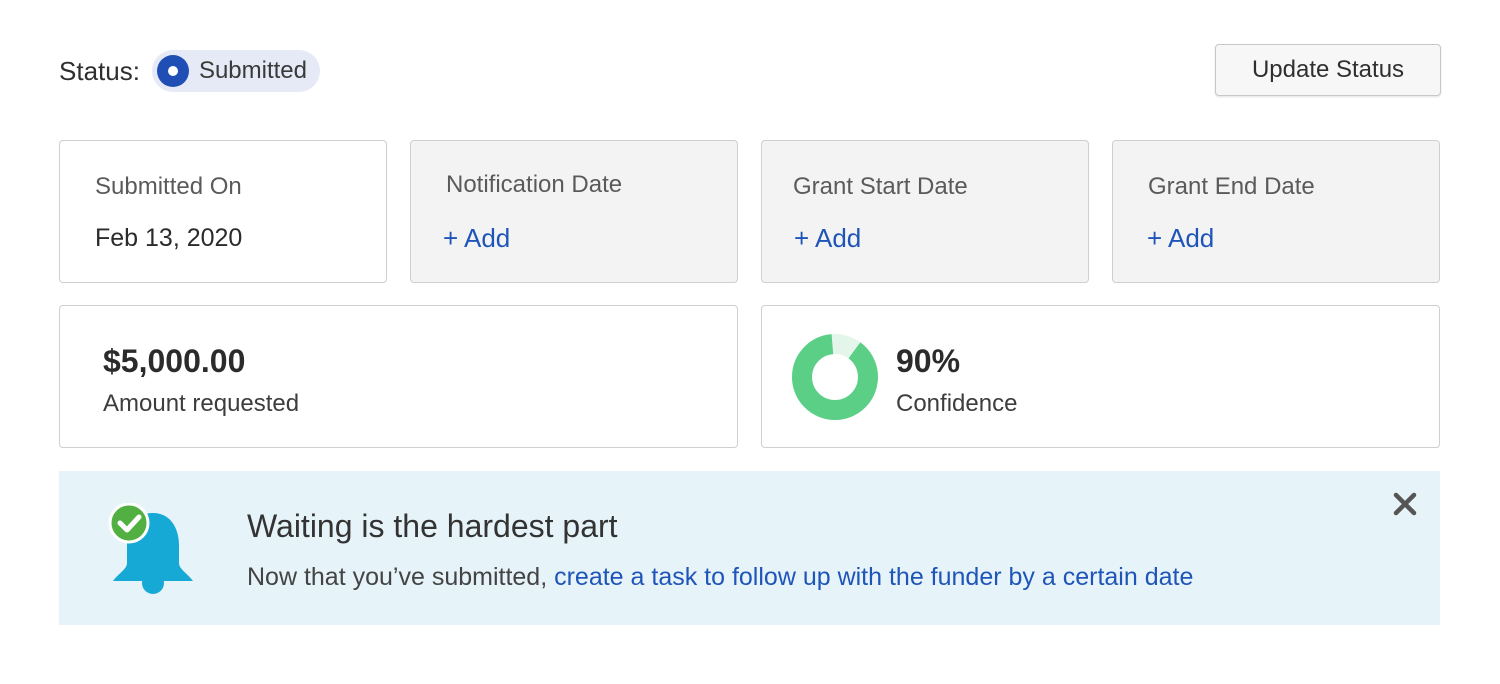  What do you see at coordinates (835, 377) in the screenshot?
I see `confidence-donut` at bounding box center [835, 377].